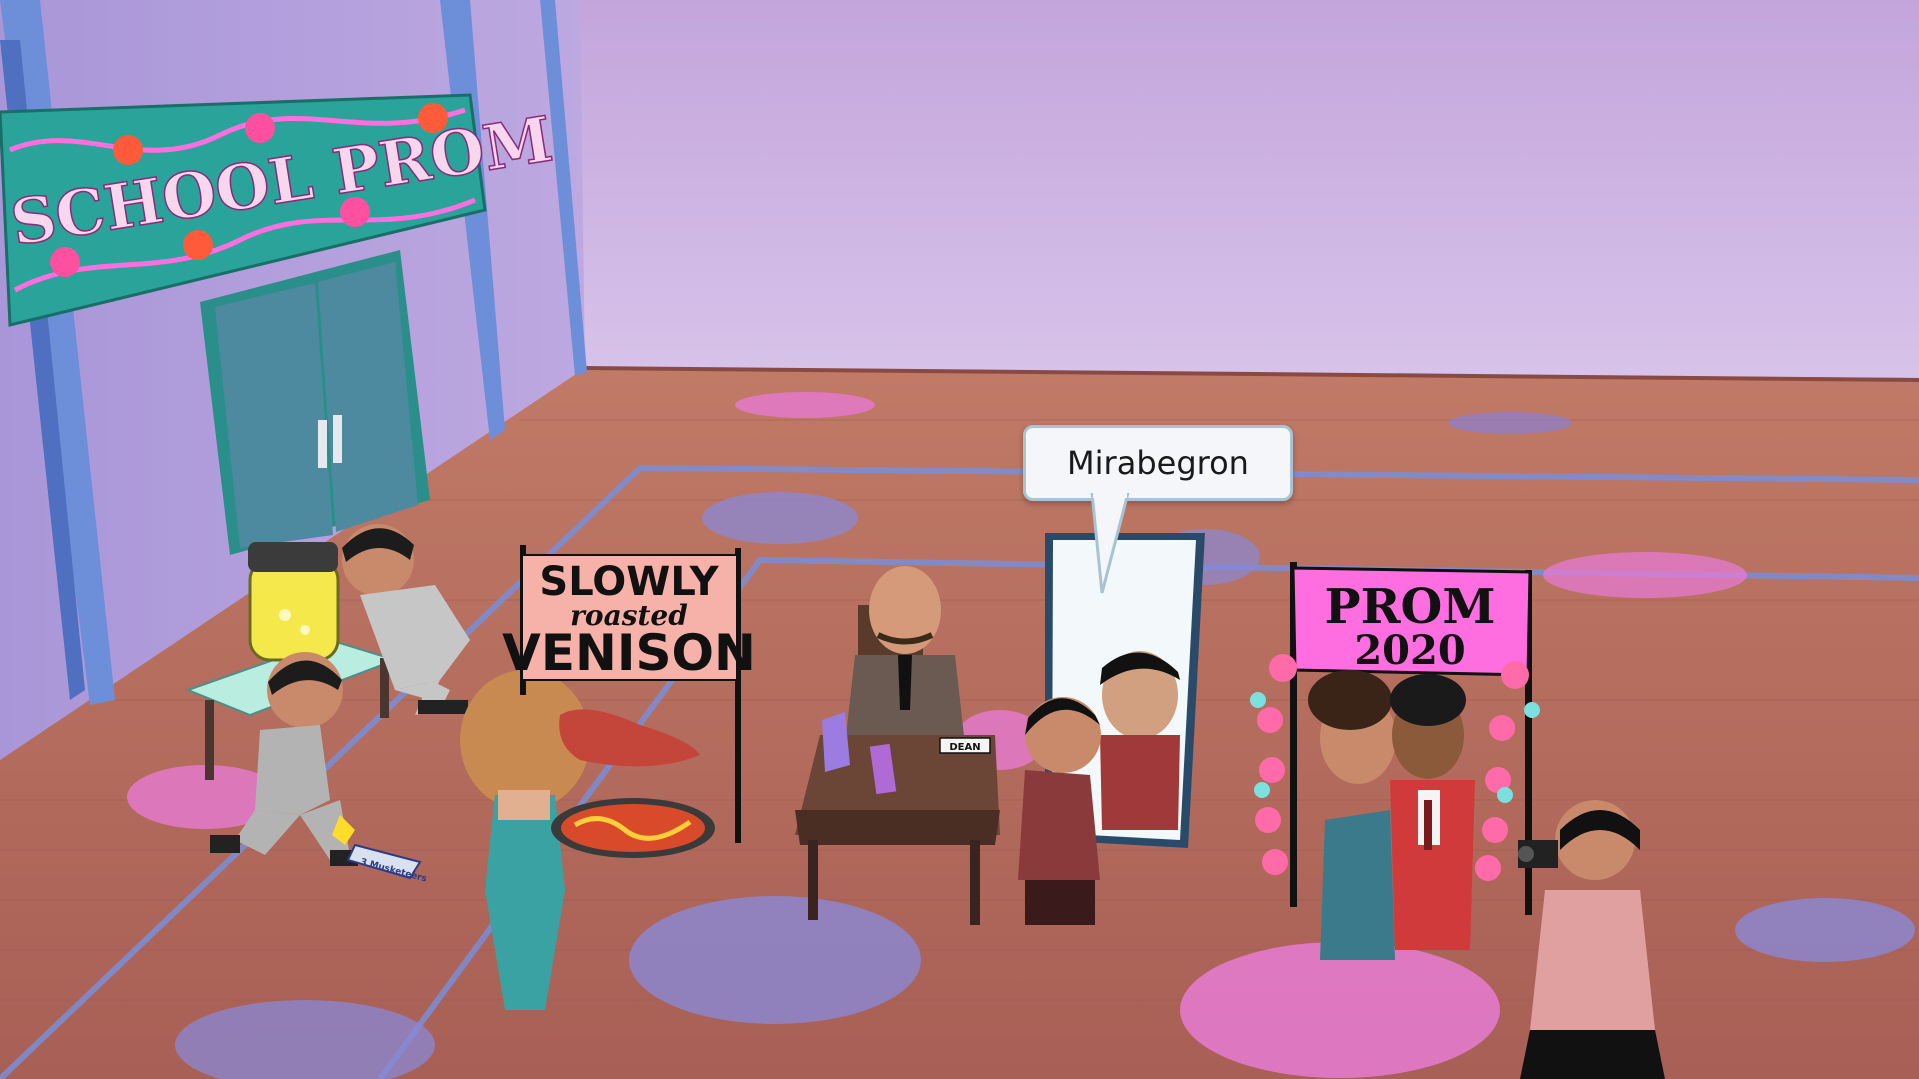 Image resolution: width=1919 pixels, height=1079 pixels. I want to click on speech-bubble-text: Mirabegron, so click(1158, 463).